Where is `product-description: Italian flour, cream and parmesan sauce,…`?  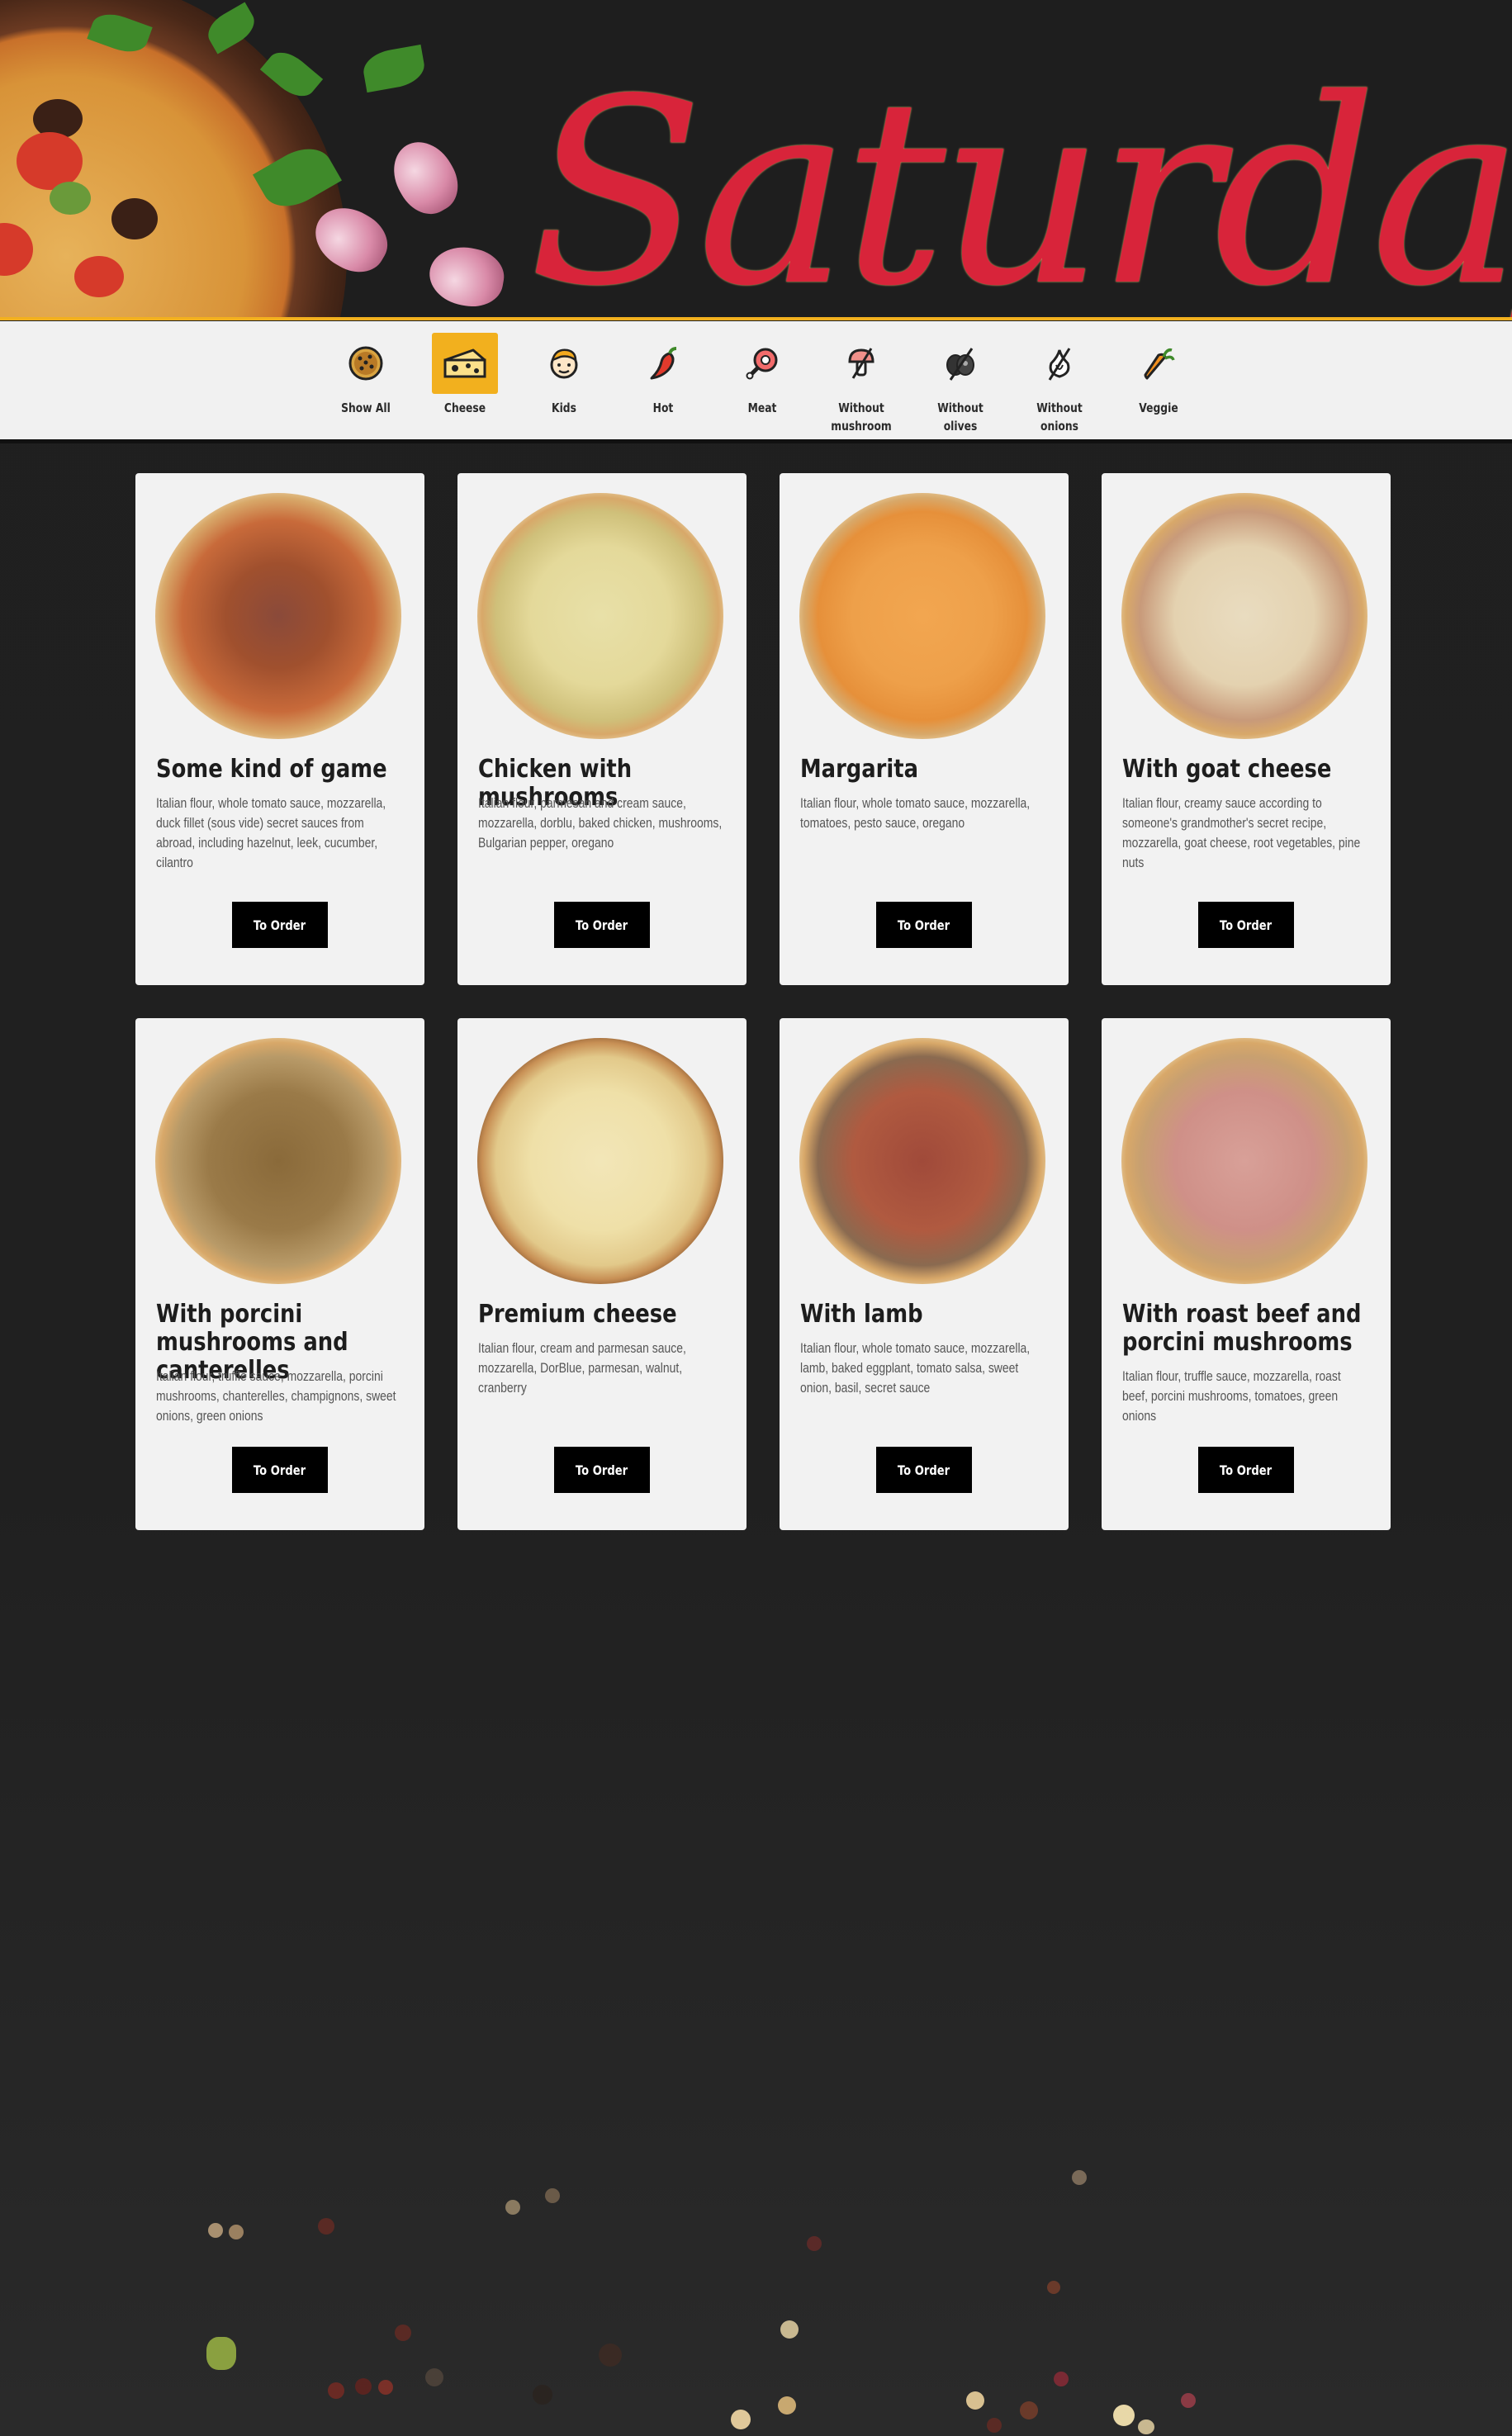 product-description: Italian flour, cream and parmesan sauce,… is located at coordinates (582, 1368).